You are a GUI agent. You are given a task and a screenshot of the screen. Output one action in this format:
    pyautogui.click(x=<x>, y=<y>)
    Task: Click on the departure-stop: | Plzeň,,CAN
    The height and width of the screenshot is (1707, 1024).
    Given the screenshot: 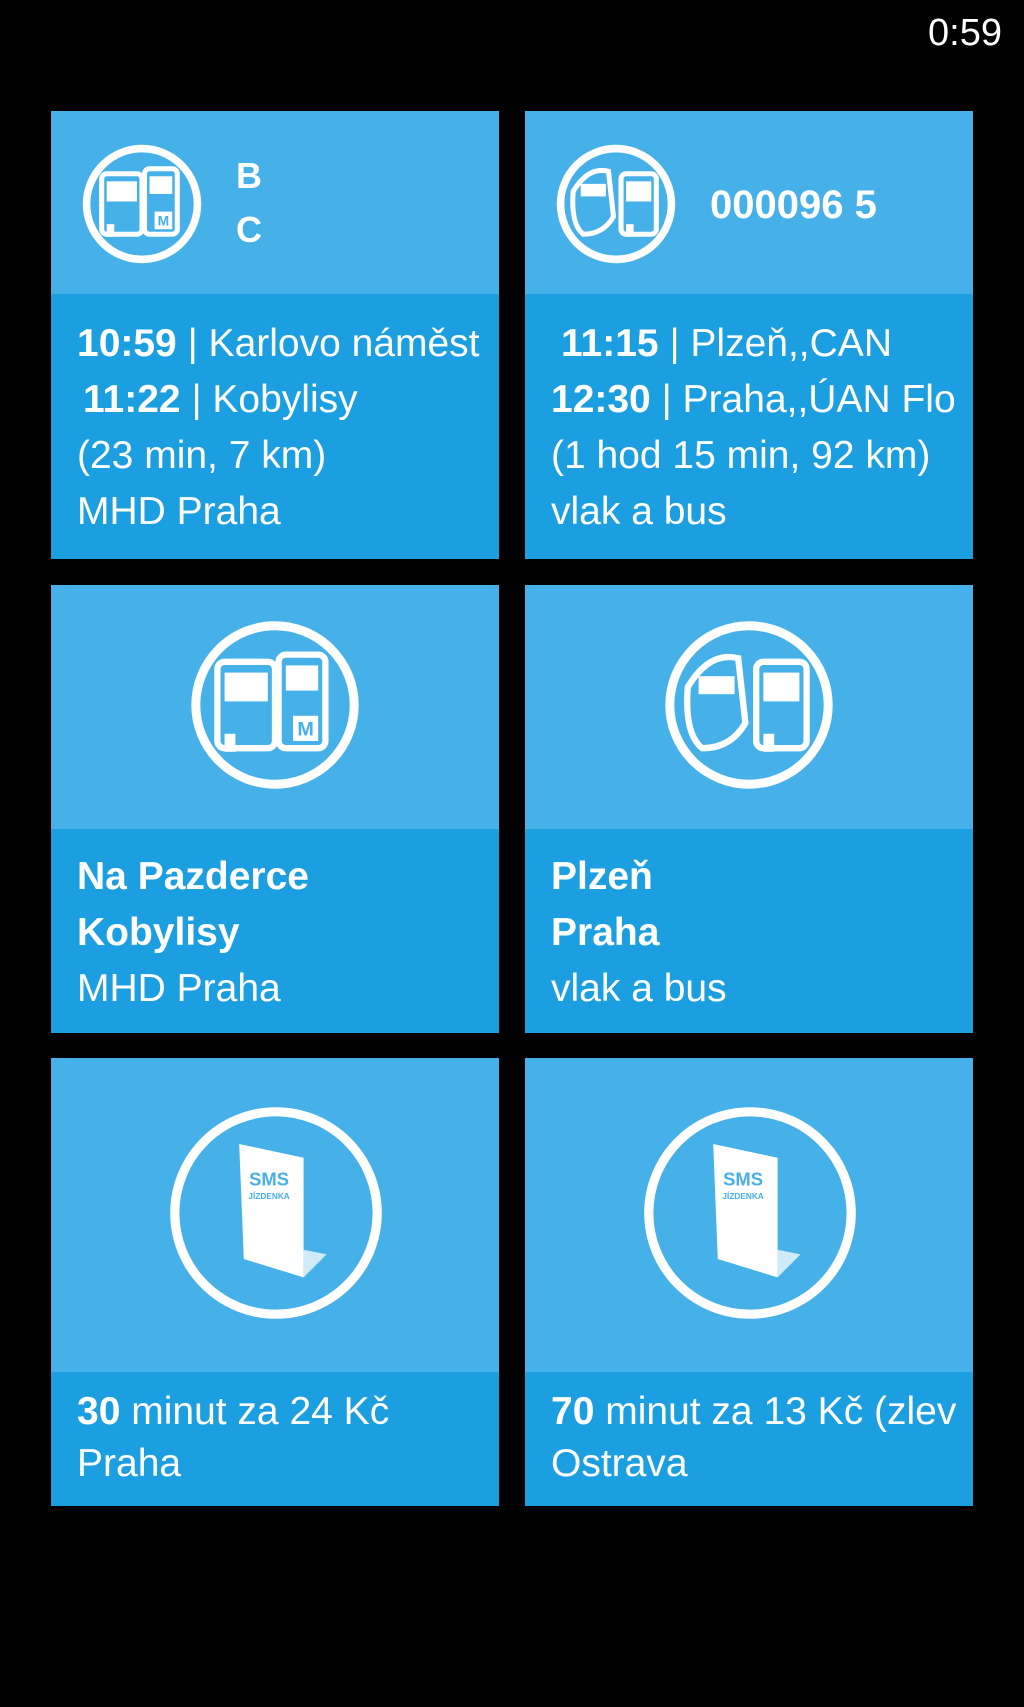 What is the action you would take?
    pyautogui.click(x=780, y=343)
    